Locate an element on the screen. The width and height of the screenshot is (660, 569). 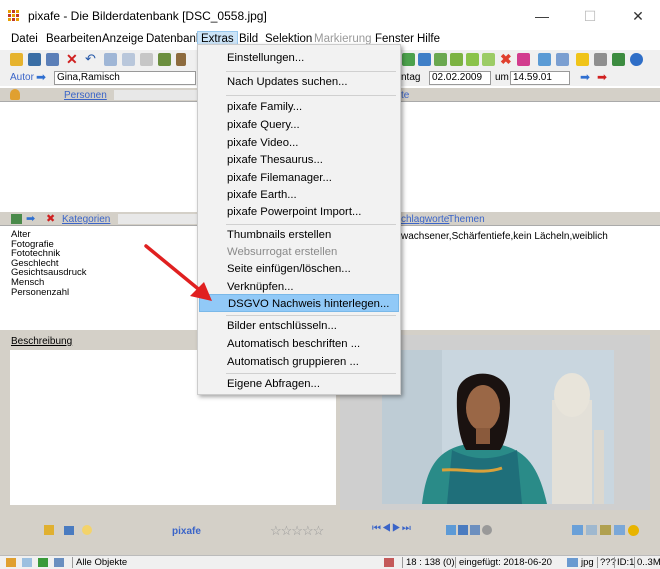
hand-icon is located at coordinates (633, 530).